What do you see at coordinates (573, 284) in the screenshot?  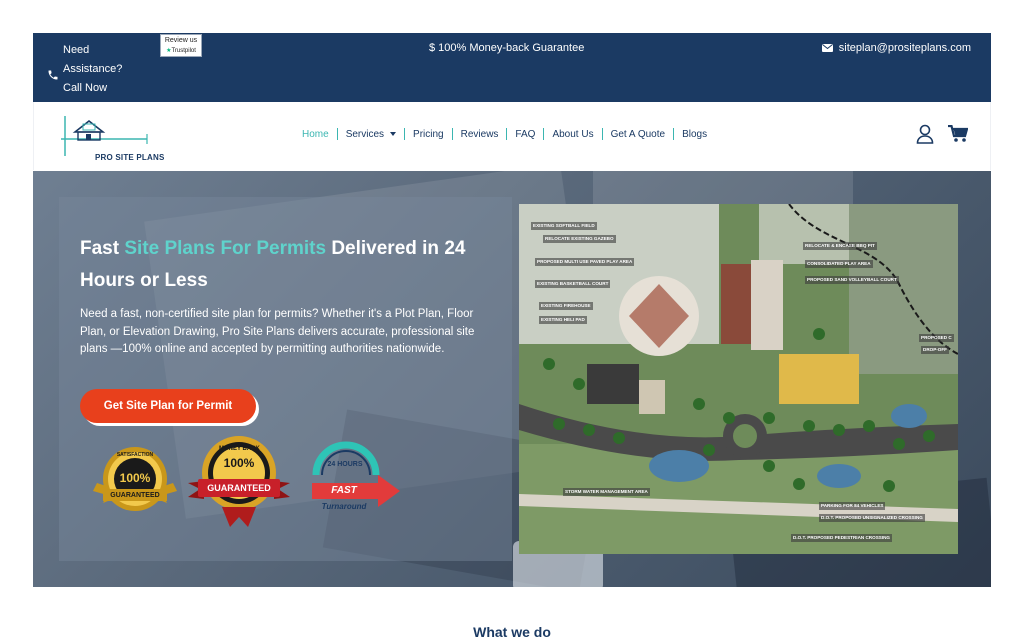 I see `plan-label: EXISTING BASKETBALL COURT` at bounding box center [573, 284].